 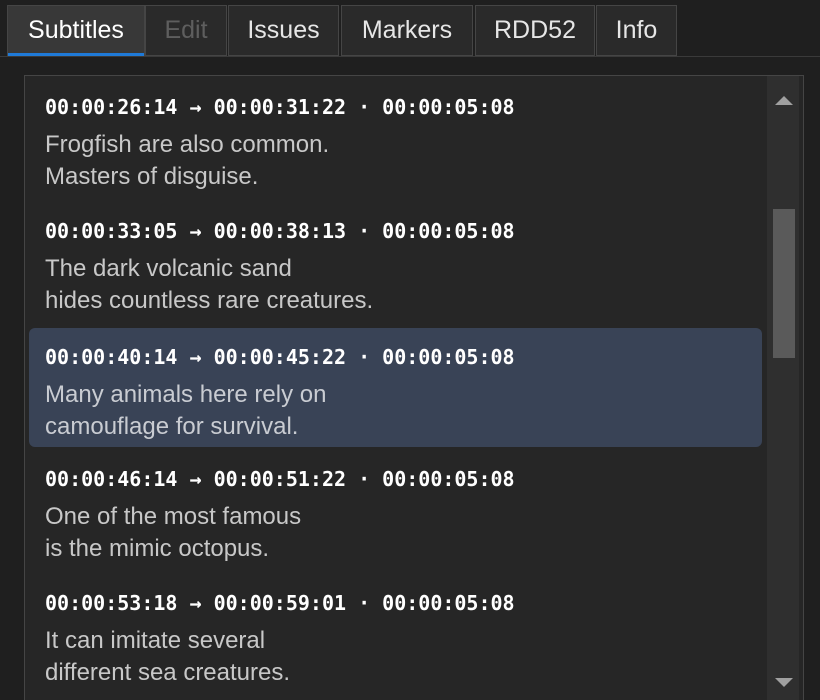 What do you see at coordinates (186, 394) in the screenshot?
I see `subtitle-text-line-1: Many animals here rely on` at bounding box center [186, 394].